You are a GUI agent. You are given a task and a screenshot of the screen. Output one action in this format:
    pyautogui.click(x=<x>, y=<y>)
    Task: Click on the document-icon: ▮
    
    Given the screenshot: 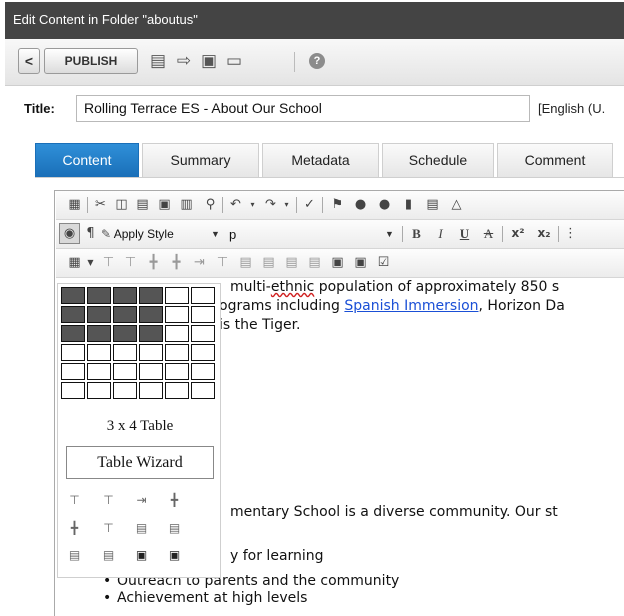 What is the action you would take?
    pyautogui.click(x=408, y=204)
    